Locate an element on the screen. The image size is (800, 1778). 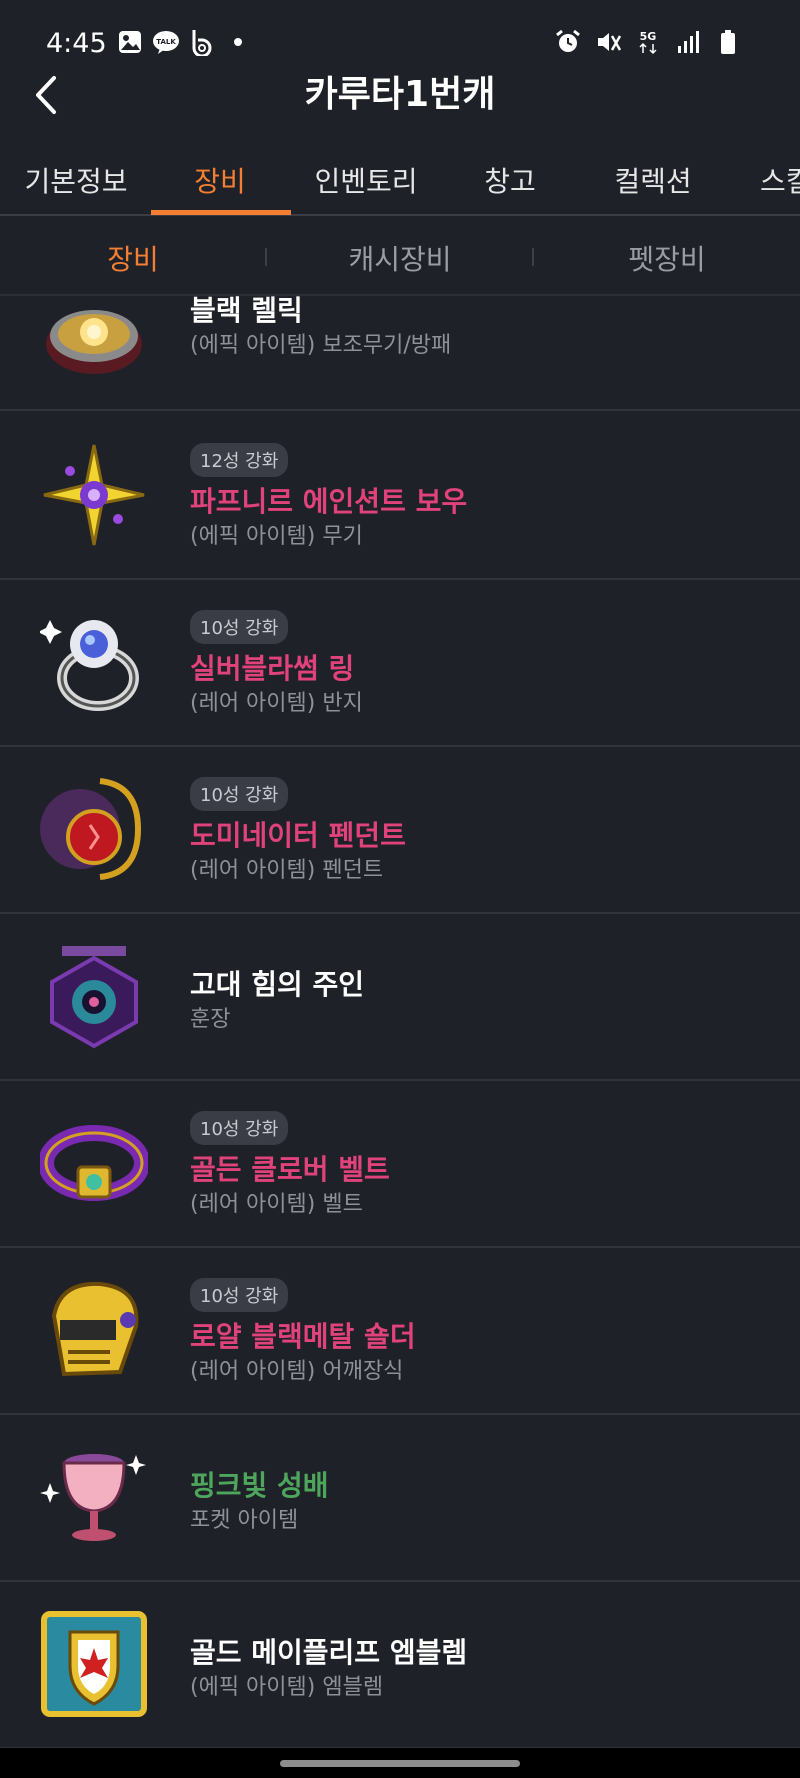
emblem-icon is located at coordinates (94, 1664).